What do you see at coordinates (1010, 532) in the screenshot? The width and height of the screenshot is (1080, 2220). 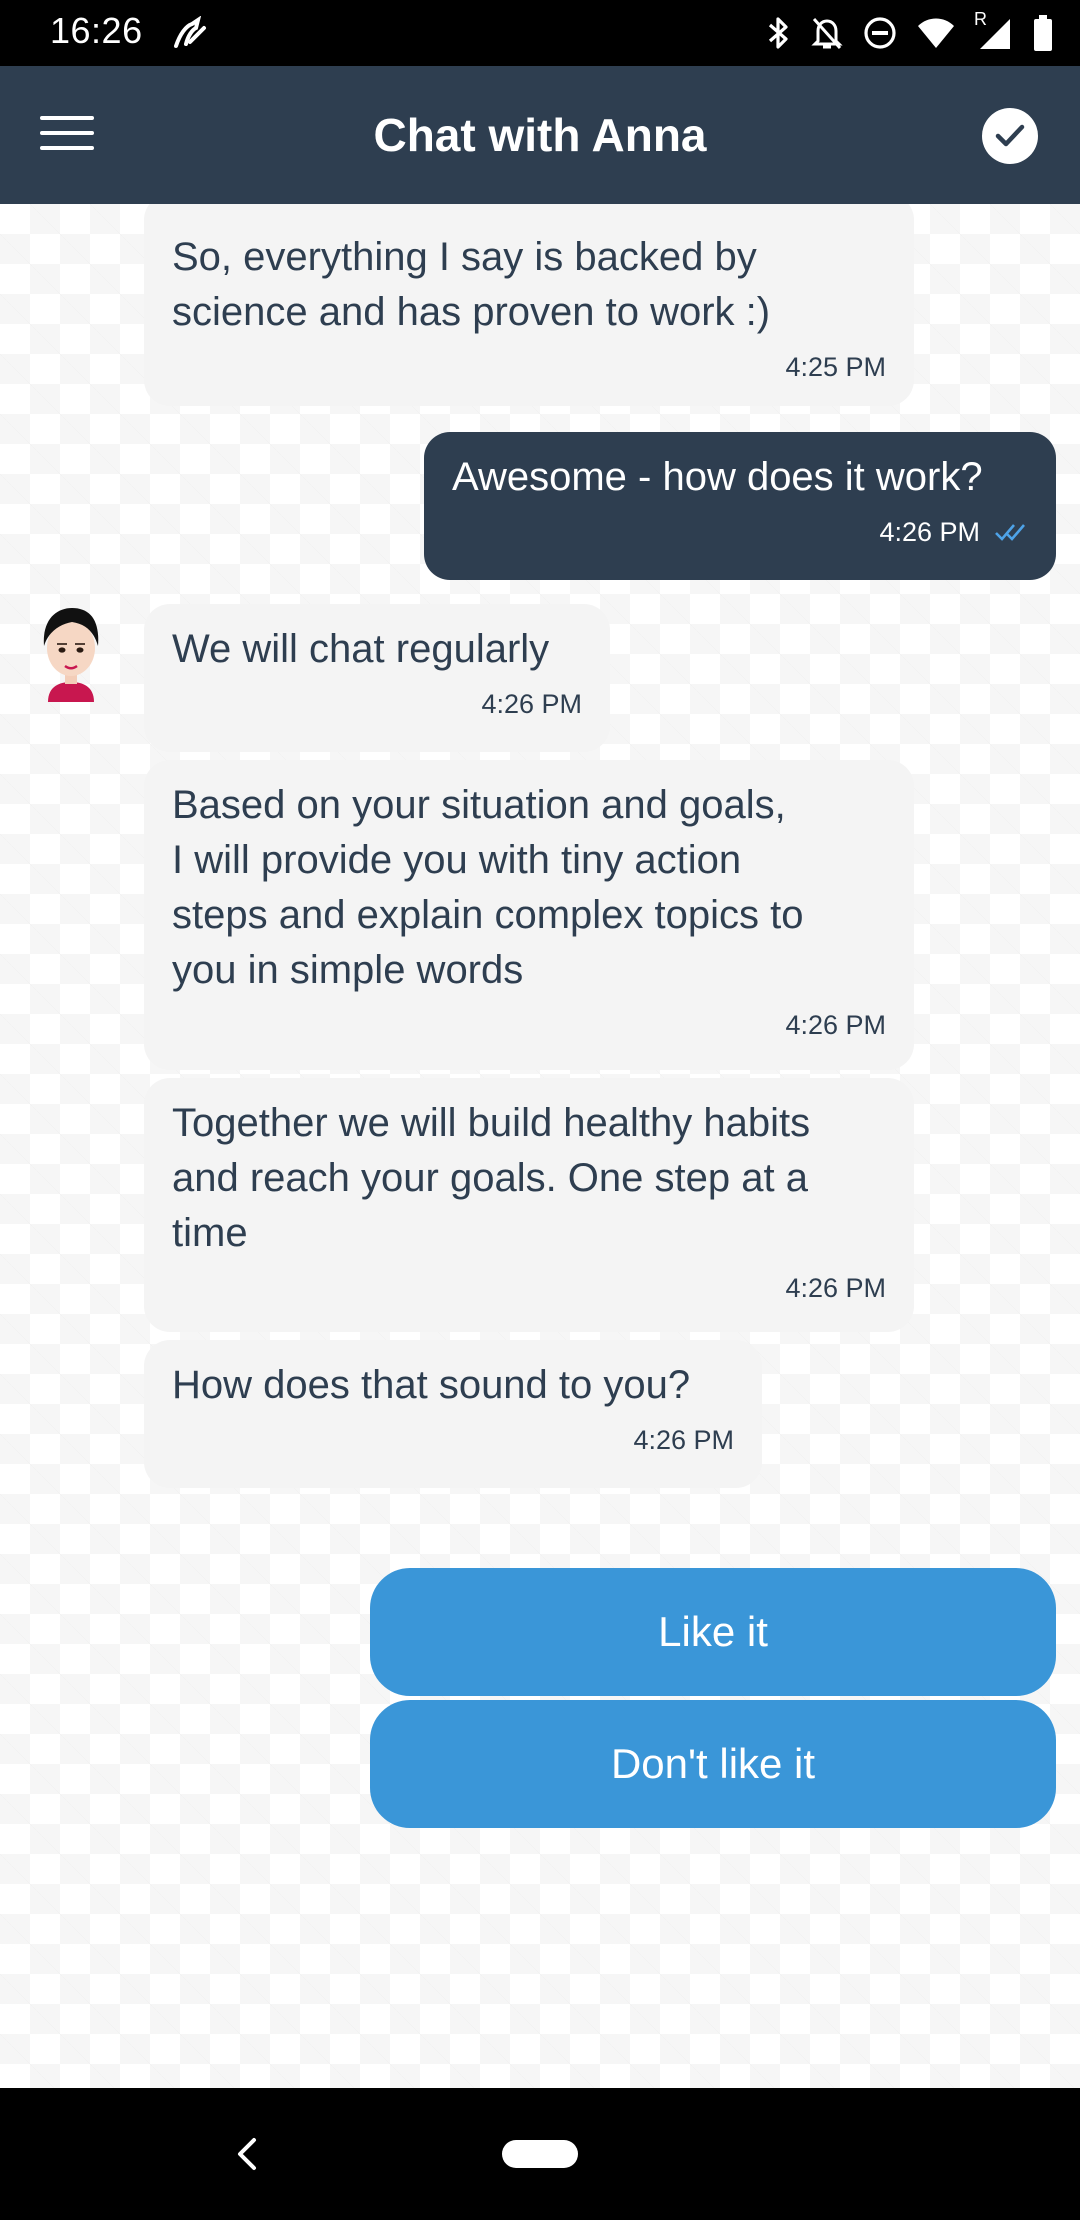 I see `read-receipt-icon` at bounding box center [1010, 532].